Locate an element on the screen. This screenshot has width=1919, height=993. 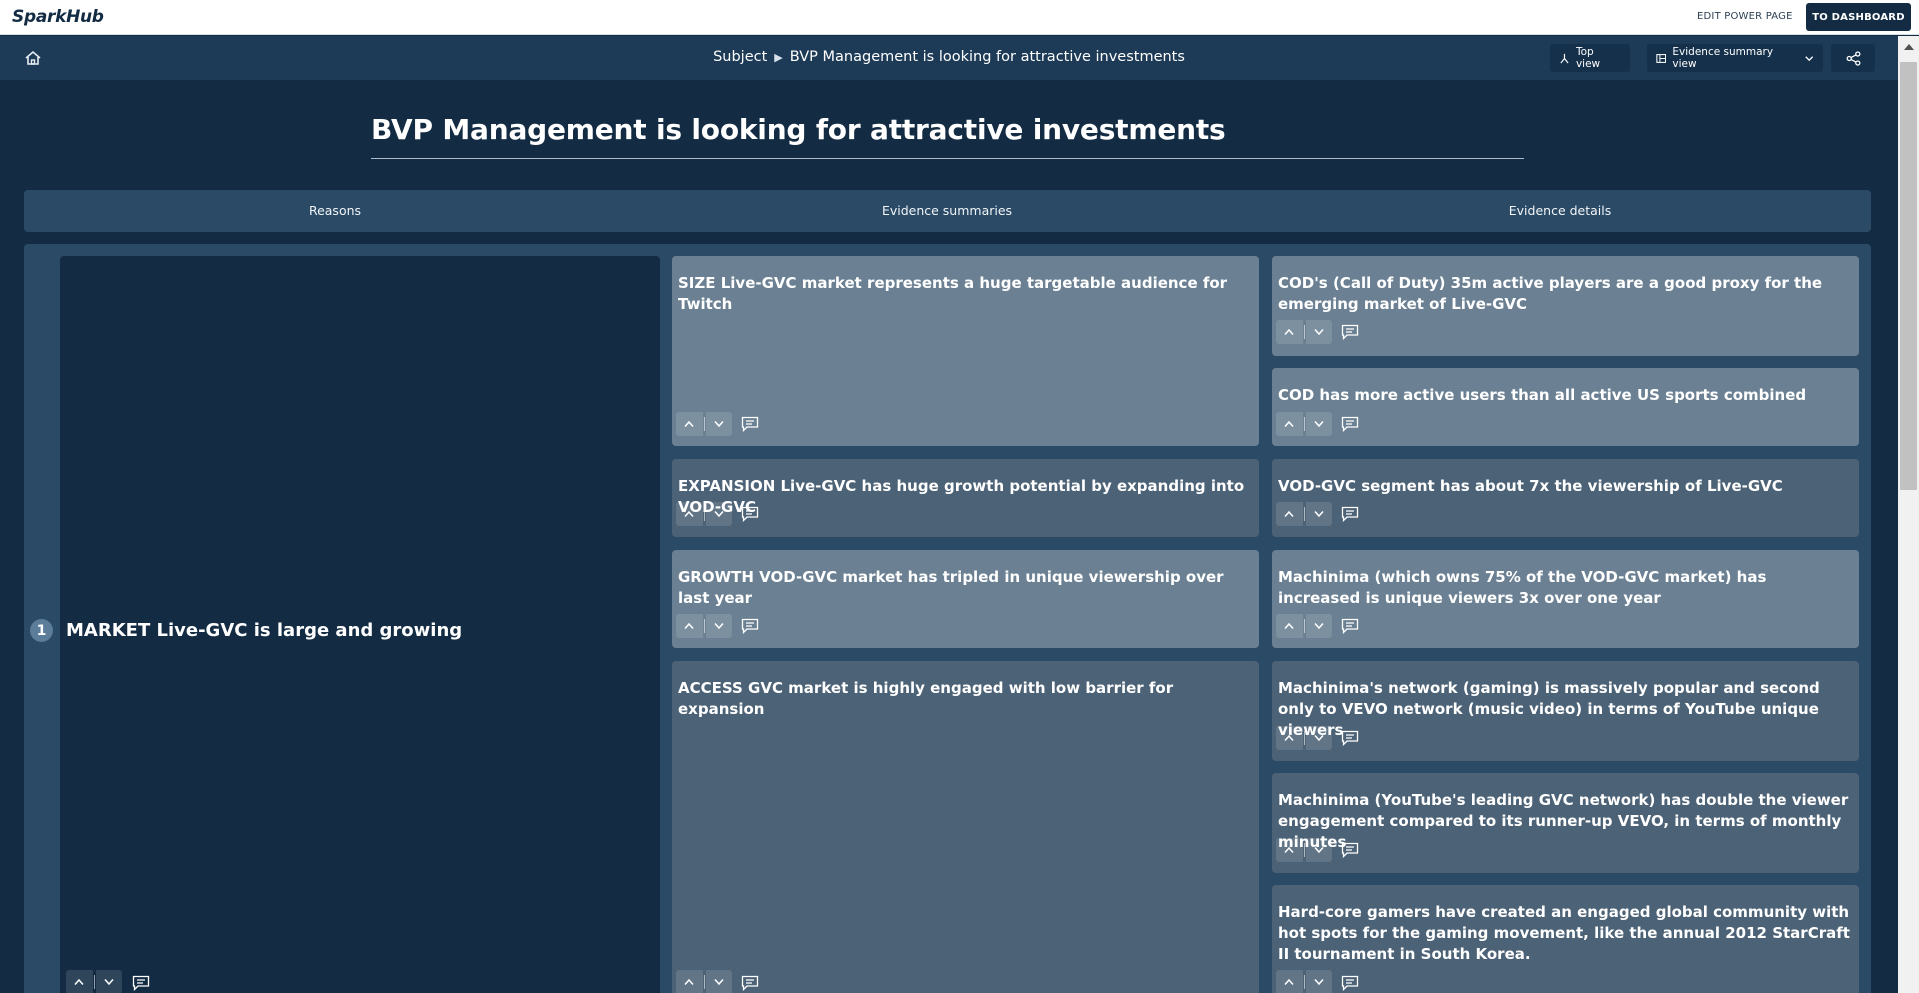
hierarchy-icon is located at coordinates (1564, 58).